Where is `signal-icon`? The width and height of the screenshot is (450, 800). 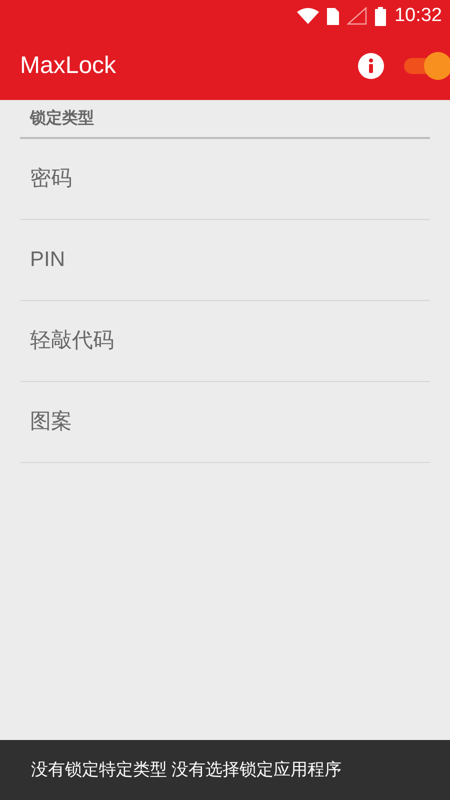 signal-icon is located at coordinates (357, 16).